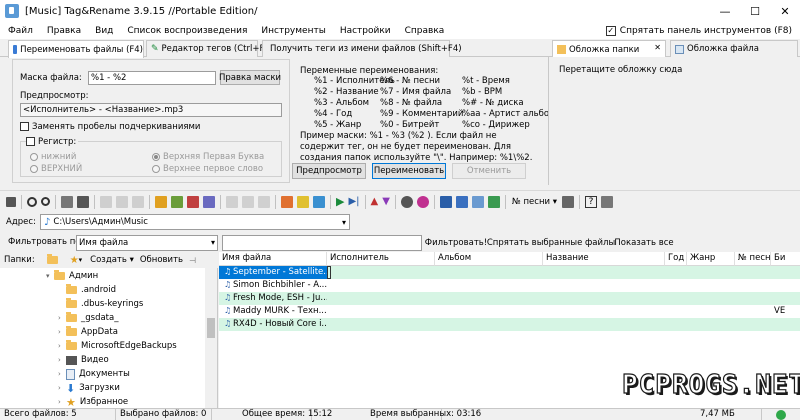 This screenshot has height=420, width=800. Describe the element at coordinates (106, 201) in the screenshot. I see `cut-icon` at that location.